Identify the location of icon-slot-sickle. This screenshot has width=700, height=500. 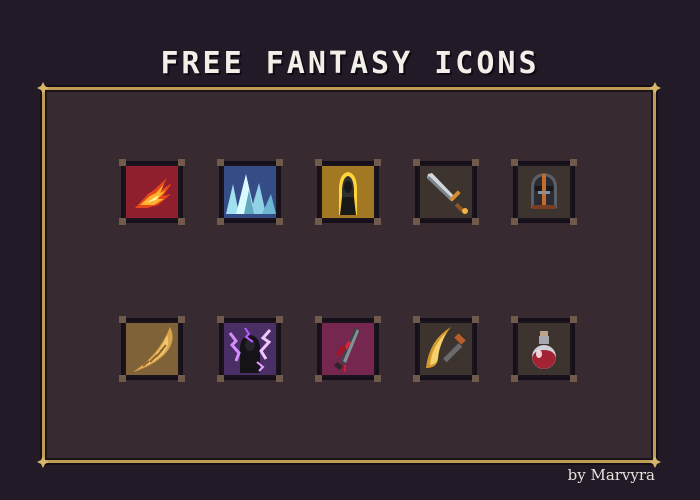
(446, 349).